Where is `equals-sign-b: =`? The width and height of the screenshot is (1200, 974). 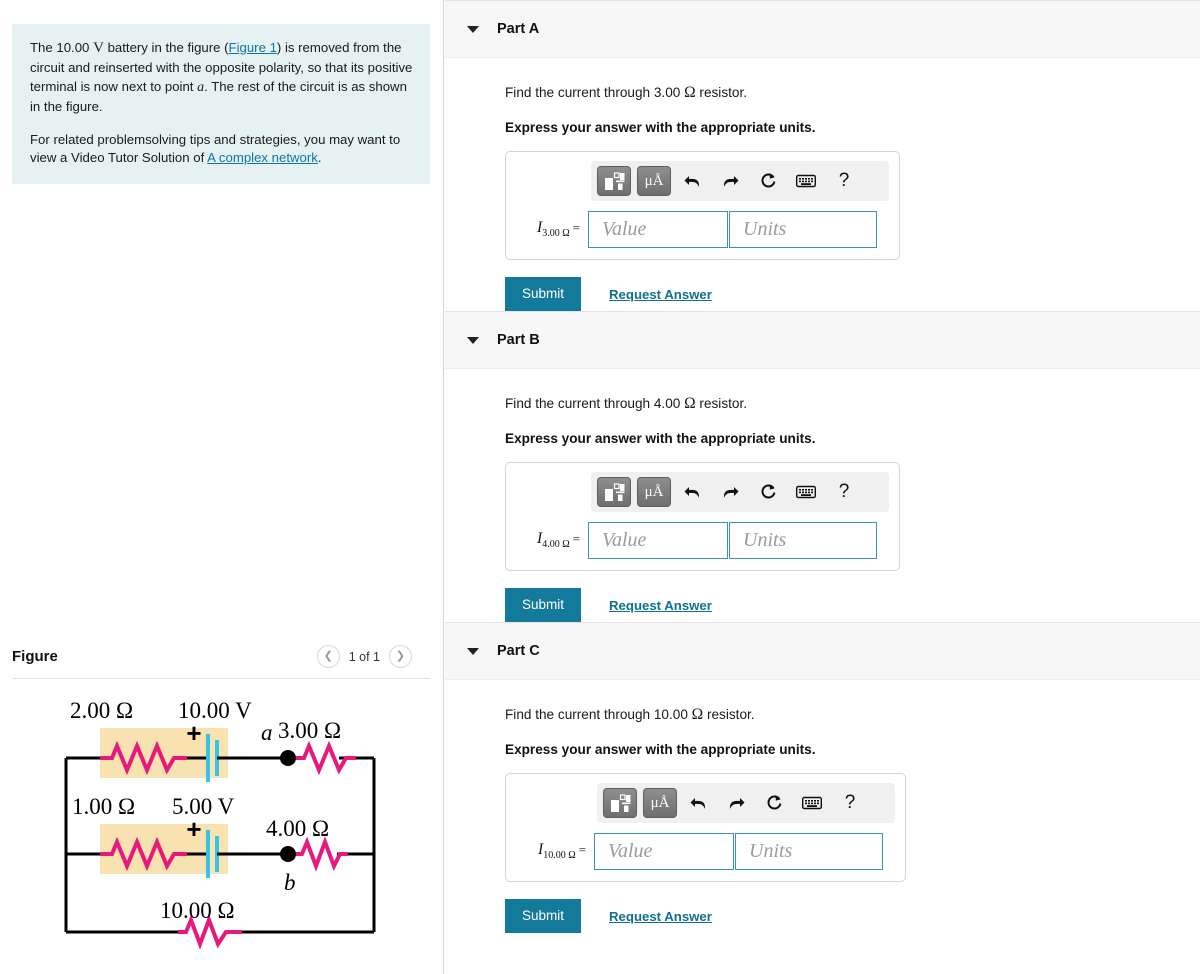
equals-sign-b: = is located at coordinates (576, 539).